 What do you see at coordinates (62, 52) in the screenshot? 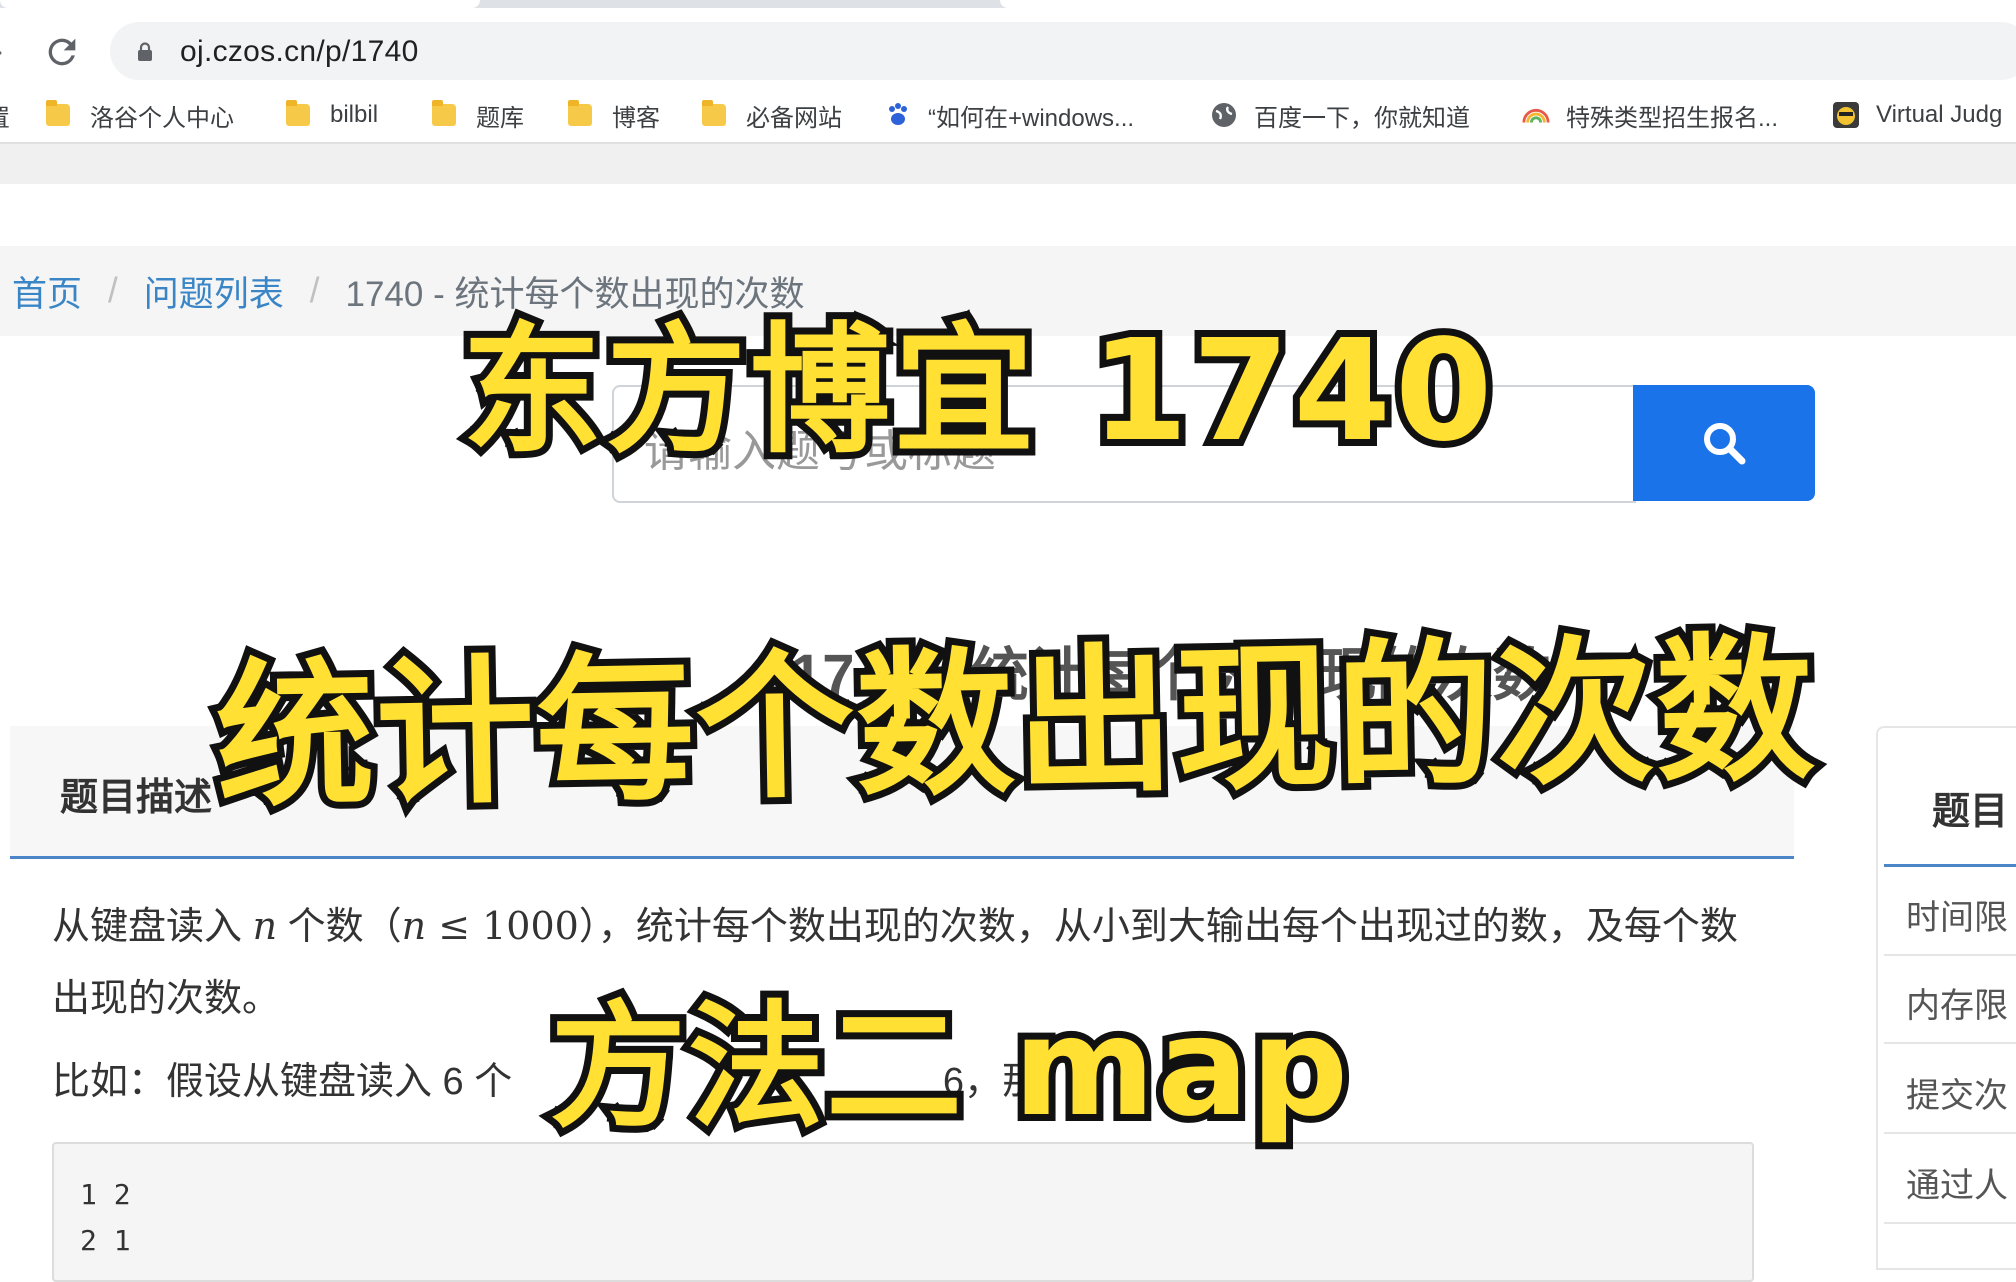
I see `reload-icon` at bounding box center [62, 52].